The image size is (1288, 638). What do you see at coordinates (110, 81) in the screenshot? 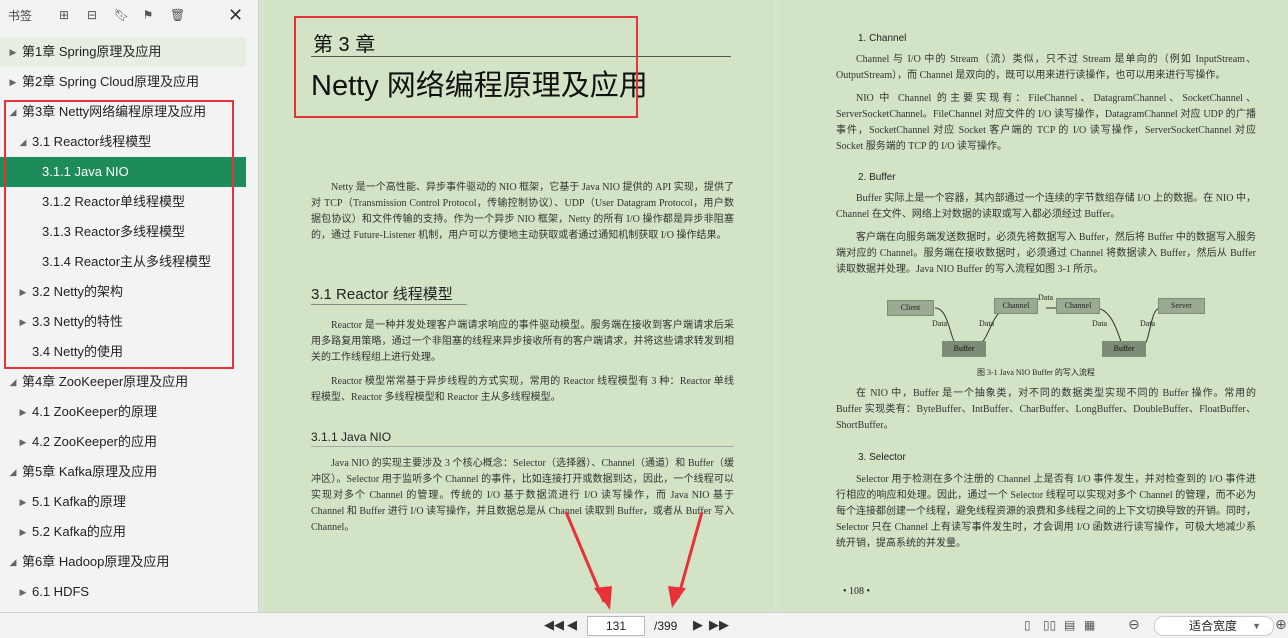
I see `tree-item-label: 第2章 Spring Cloud原理及应用` at bounding box center [110, 81].